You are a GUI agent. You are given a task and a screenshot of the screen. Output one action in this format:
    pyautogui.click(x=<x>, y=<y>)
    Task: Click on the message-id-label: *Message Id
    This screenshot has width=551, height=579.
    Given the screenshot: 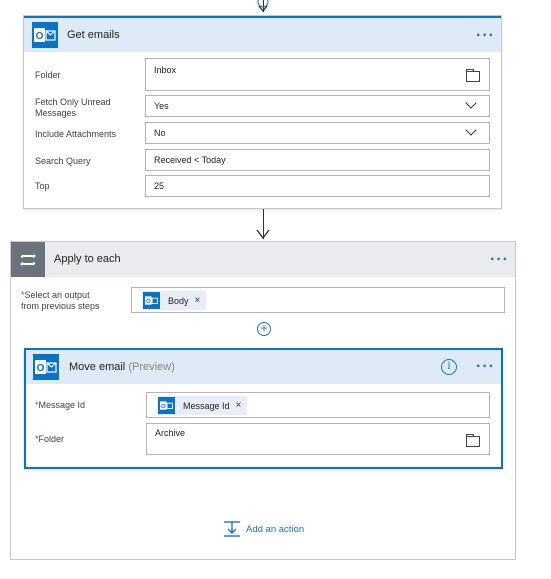 What is the action you would take?
    pyautogui.click(x=60, y=405)
    